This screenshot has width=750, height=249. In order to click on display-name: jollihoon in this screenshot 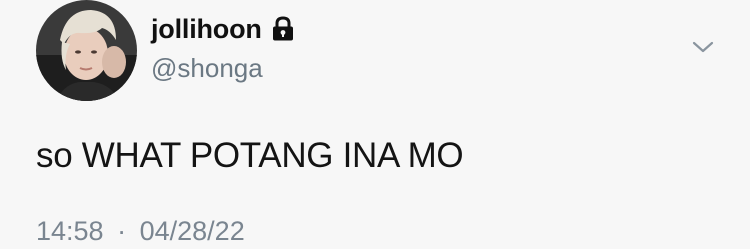, I will do `click(206, 29)`.